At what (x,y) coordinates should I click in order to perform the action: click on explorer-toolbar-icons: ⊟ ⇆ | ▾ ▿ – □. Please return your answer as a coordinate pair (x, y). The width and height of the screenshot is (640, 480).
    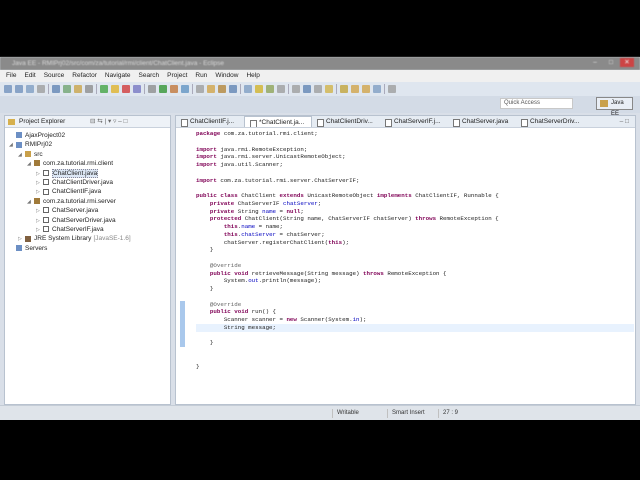
    Looking at the image, I should click on (108, 122).